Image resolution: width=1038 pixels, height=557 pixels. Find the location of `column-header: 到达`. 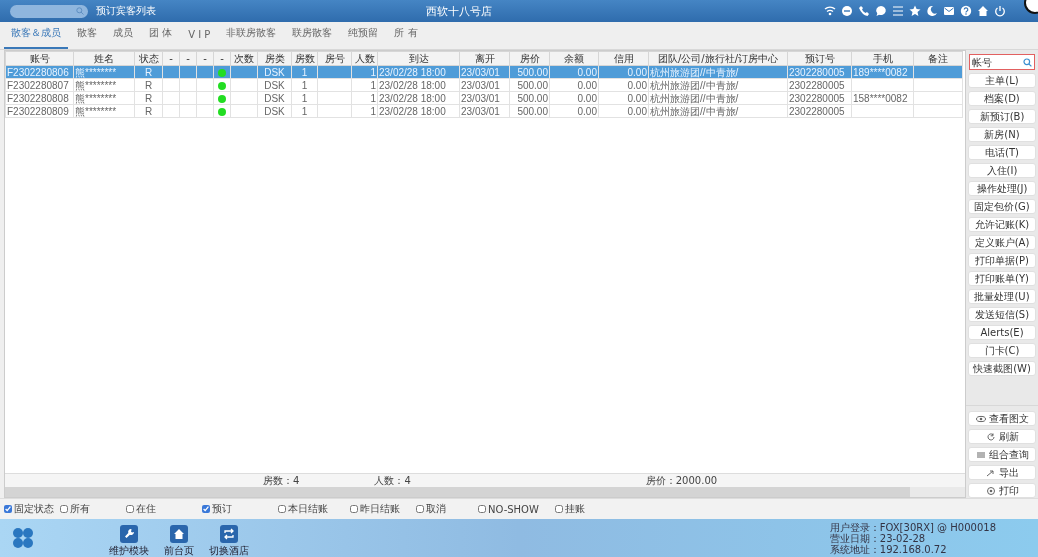

column-header: 到达 is located at coordinates (418, 58).